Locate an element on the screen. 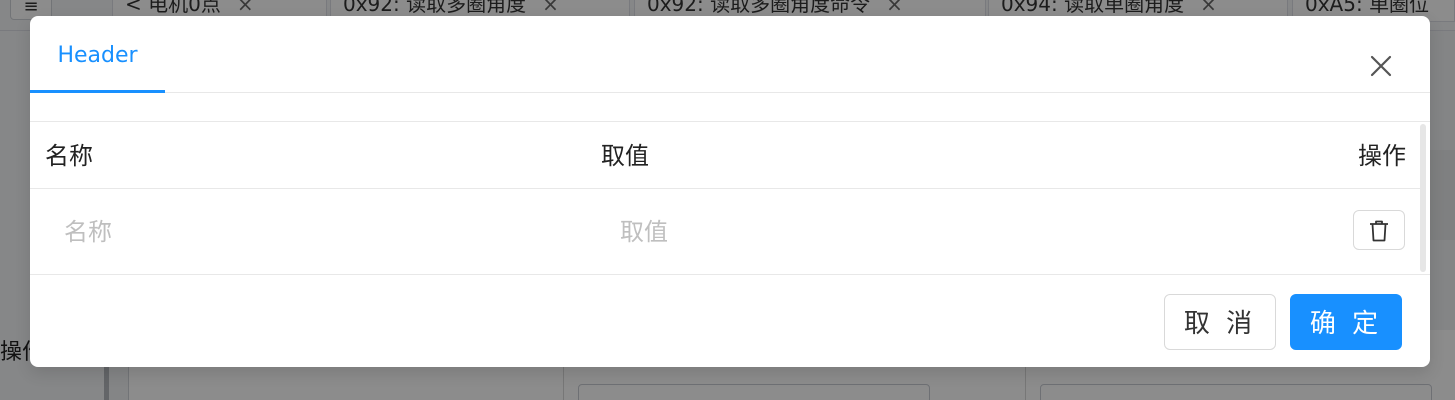 The image size is (1455, 400). column-header-name: 名称 is located at coordinates (69, 156).